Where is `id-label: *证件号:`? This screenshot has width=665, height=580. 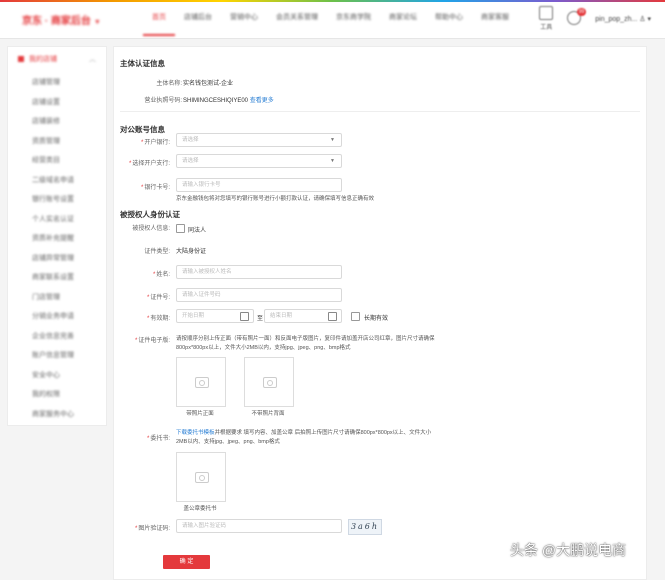 id-label: *证件号: is located at coordinates (158, 298).